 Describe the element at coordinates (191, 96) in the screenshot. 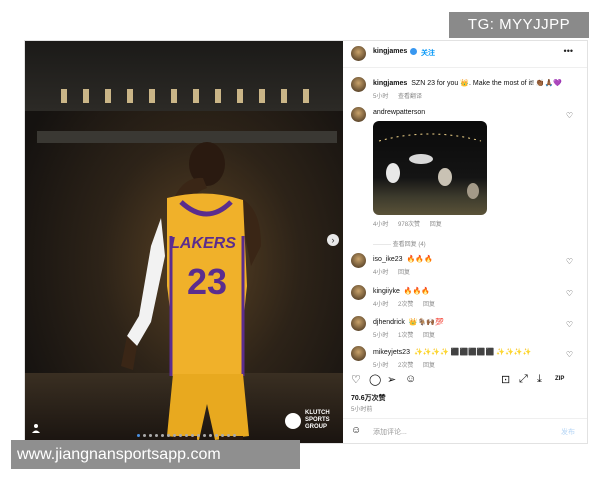

I see `arena-lights` at that location.